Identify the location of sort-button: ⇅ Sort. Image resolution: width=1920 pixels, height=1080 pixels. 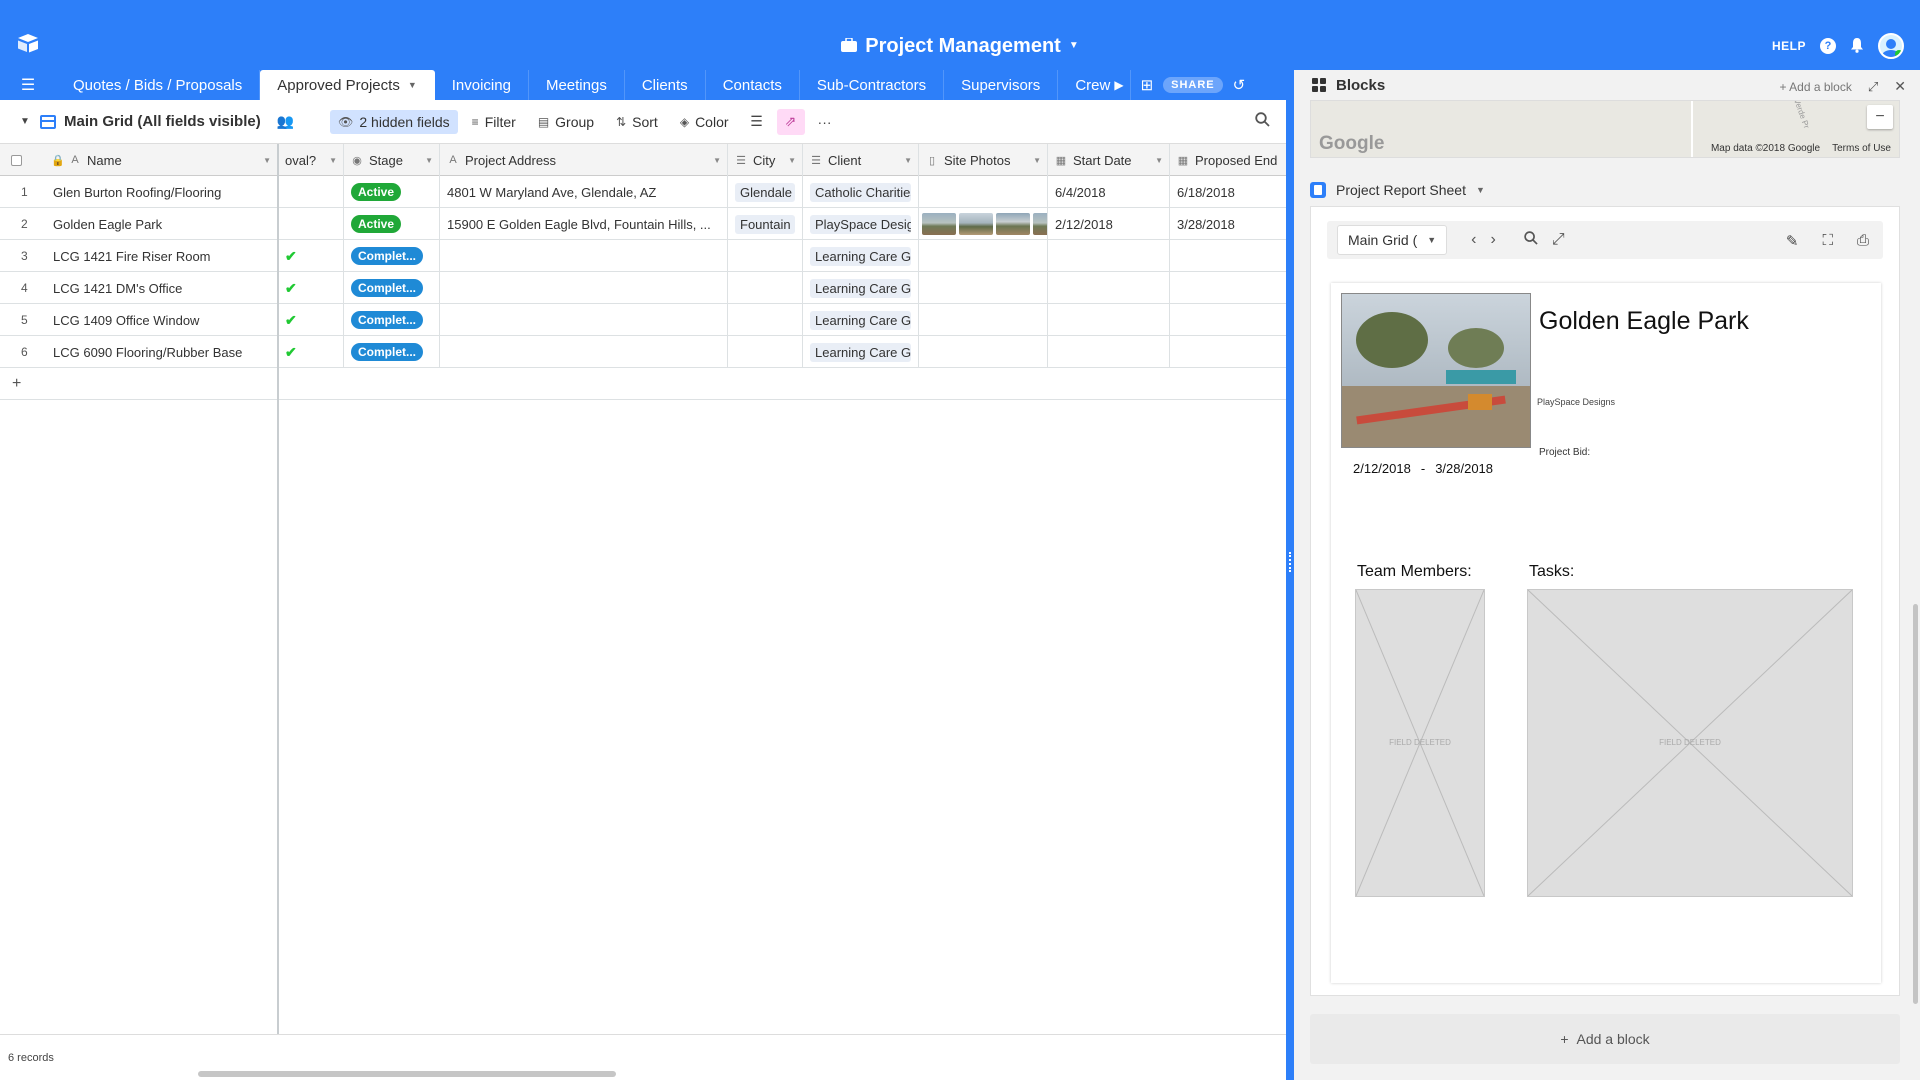
(637, 122).